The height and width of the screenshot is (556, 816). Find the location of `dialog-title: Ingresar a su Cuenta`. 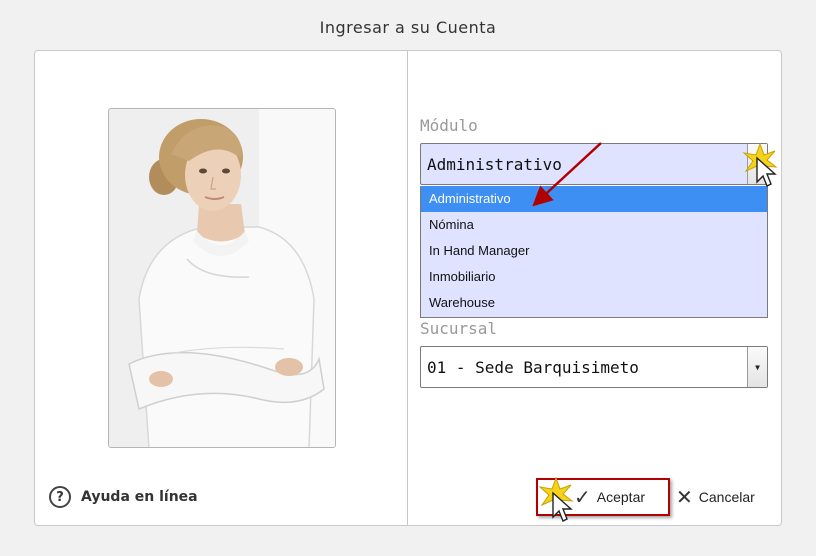

dialog-title: Ingresar a su Cuenta is located at coordinates (408, 27).